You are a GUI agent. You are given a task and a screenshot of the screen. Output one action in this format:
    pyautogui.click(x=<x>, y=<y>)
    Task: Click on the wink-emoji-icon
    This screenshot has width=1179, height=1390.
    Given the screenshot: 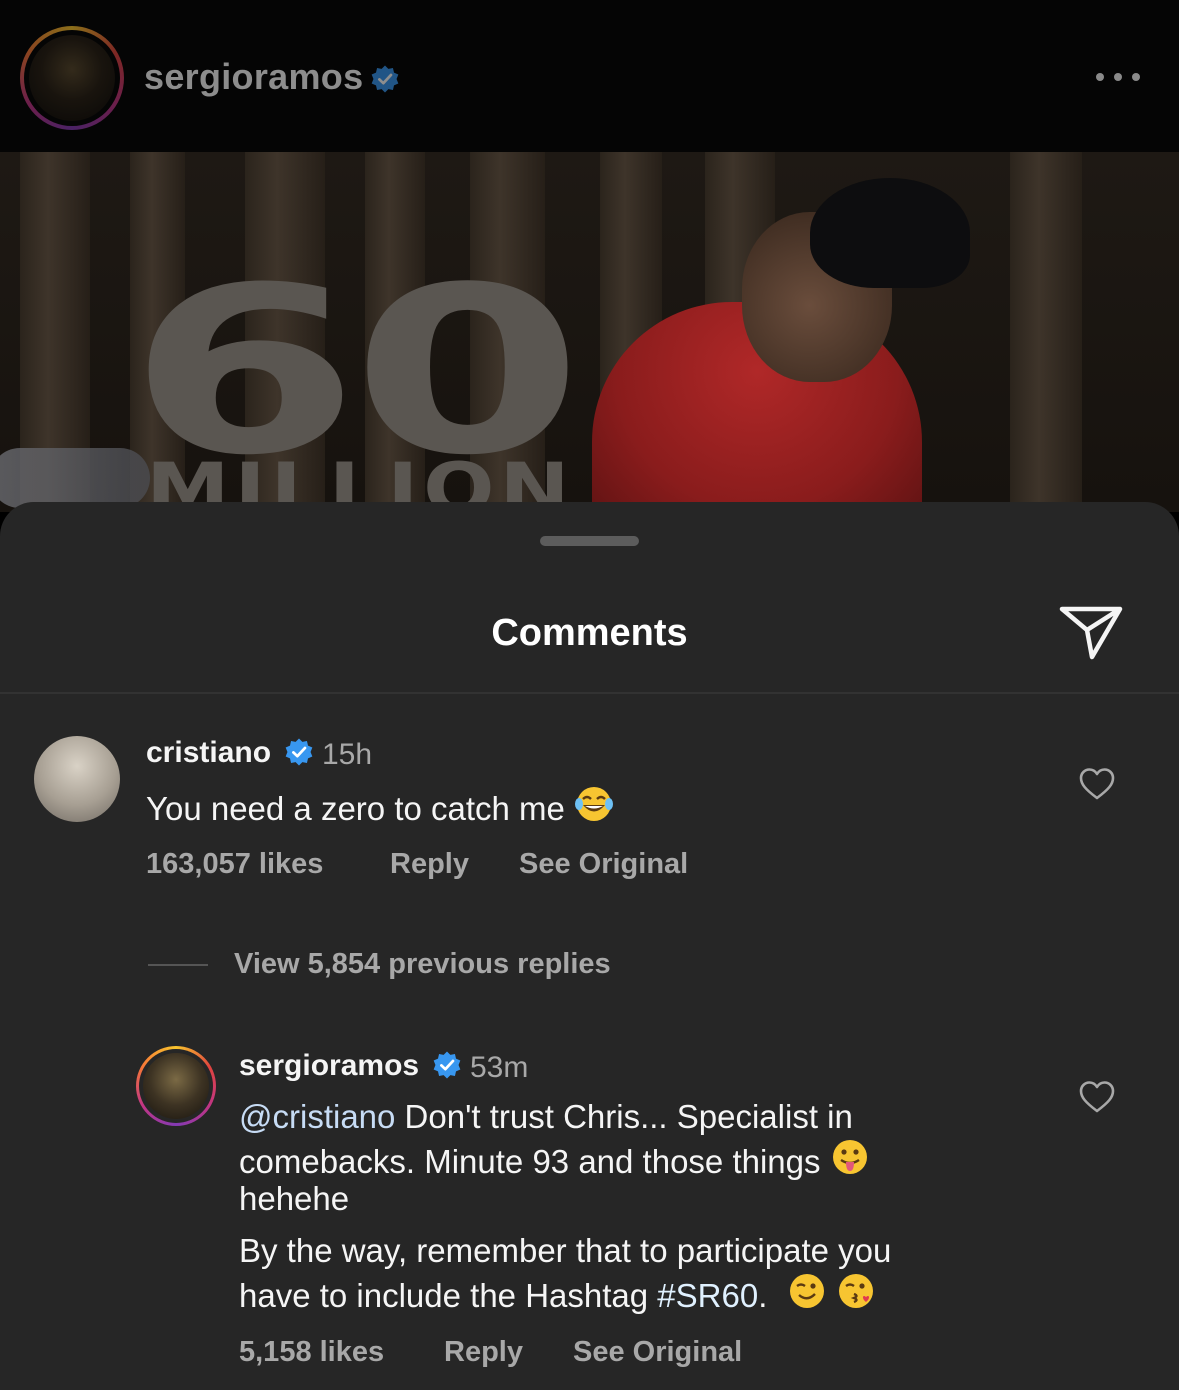 What is the action you would take?
    pyautogui.click(x=806, y=1291)
    